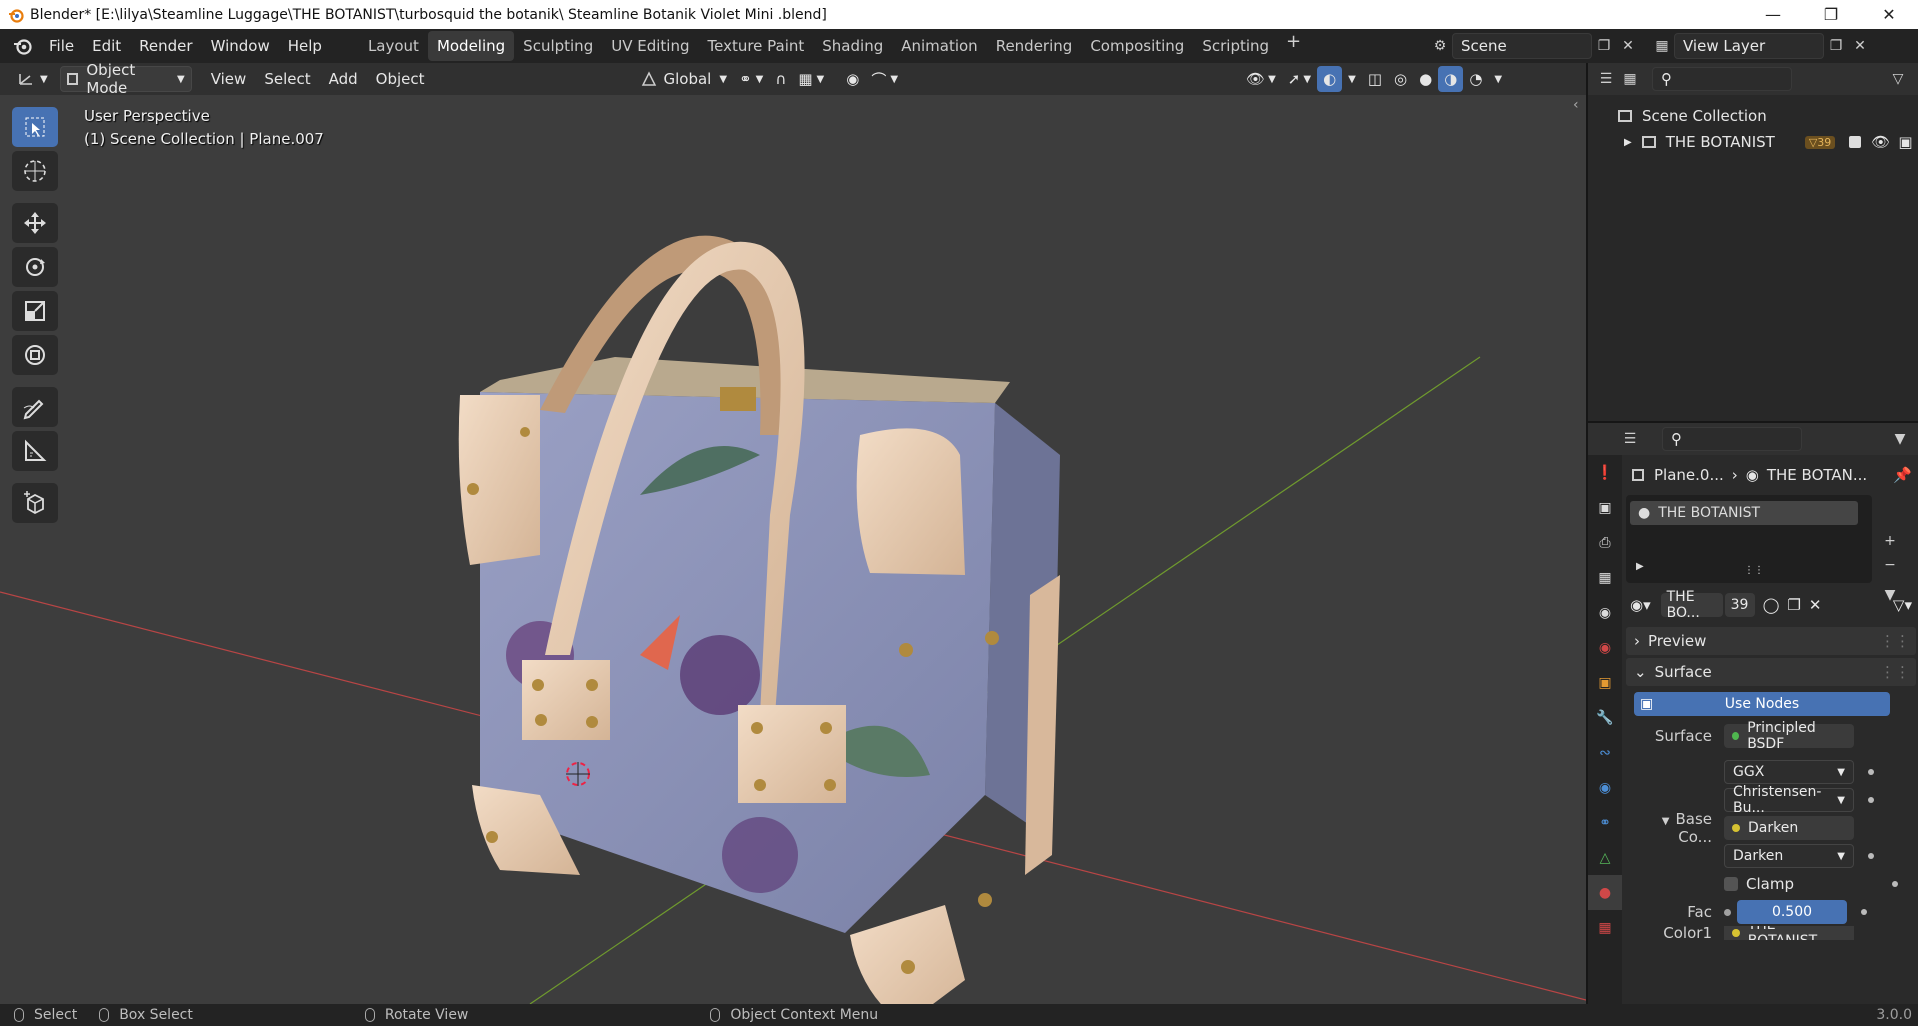 This screenshot has height=1026, width=1918. I want to click on list-resize-handle: ⋮⋮, so click(1754, 570).